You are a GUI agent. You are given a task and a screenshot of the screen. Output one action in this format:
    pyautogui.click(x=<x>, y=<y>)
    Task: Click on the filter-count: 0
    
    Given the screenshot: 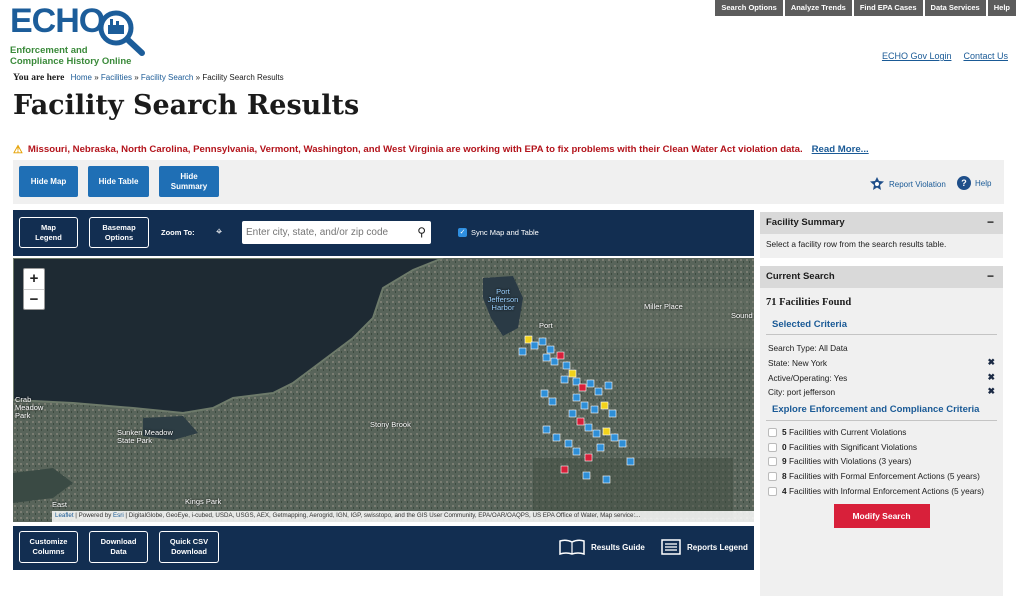 What is the action you would take?
    pyautogui.click(x=784, y=446)
    